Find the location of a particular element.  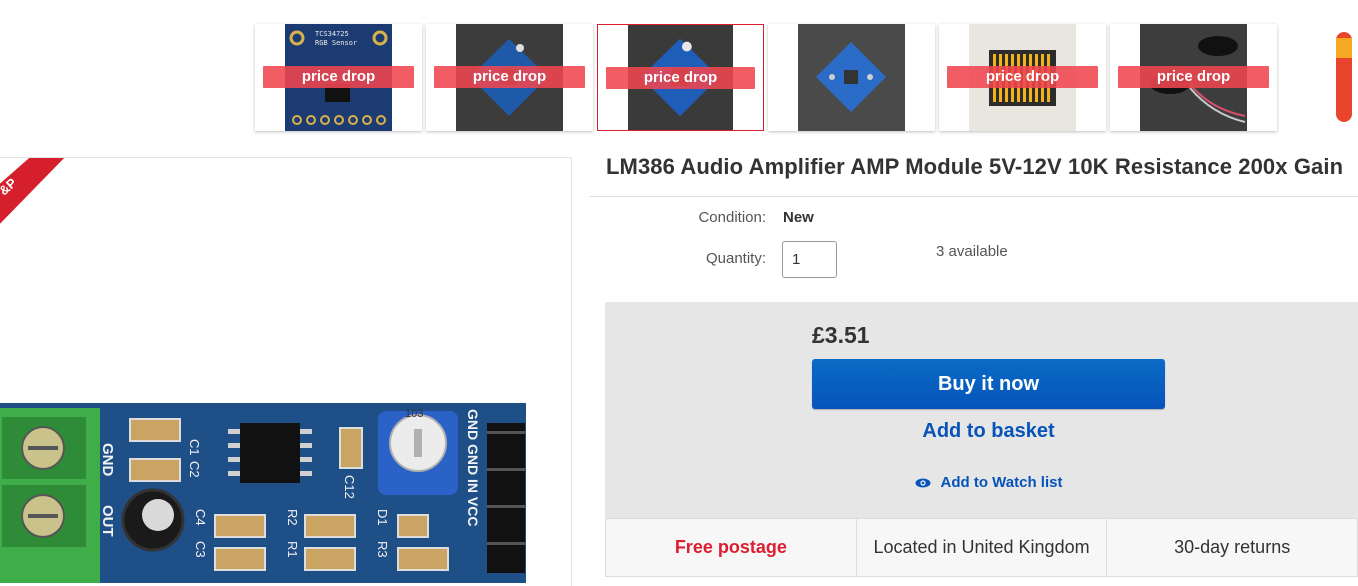

silk-gnd: GND is located at coordinates (107, 460).